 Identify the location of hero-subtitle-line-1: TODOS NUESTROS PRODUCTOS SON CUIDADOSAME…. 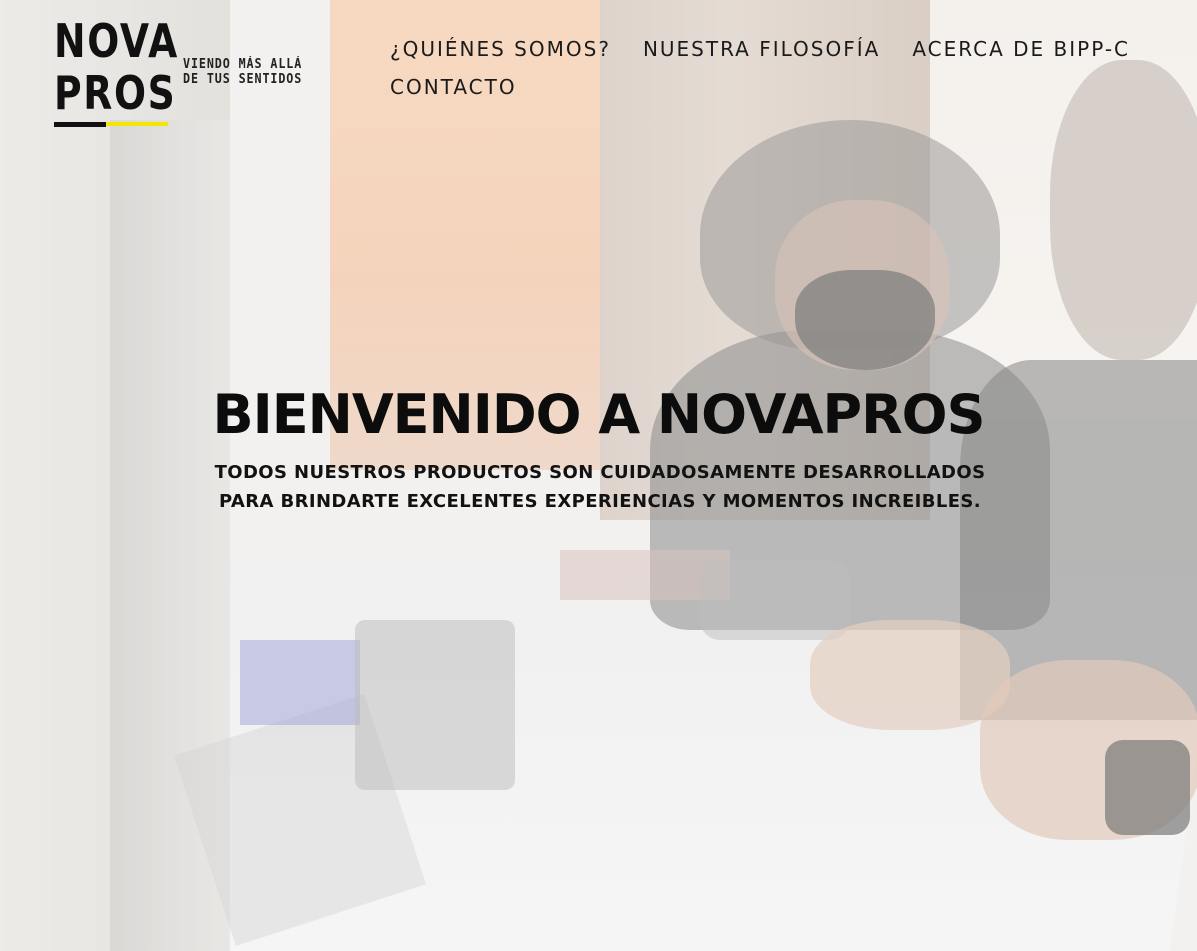
(600, 472).